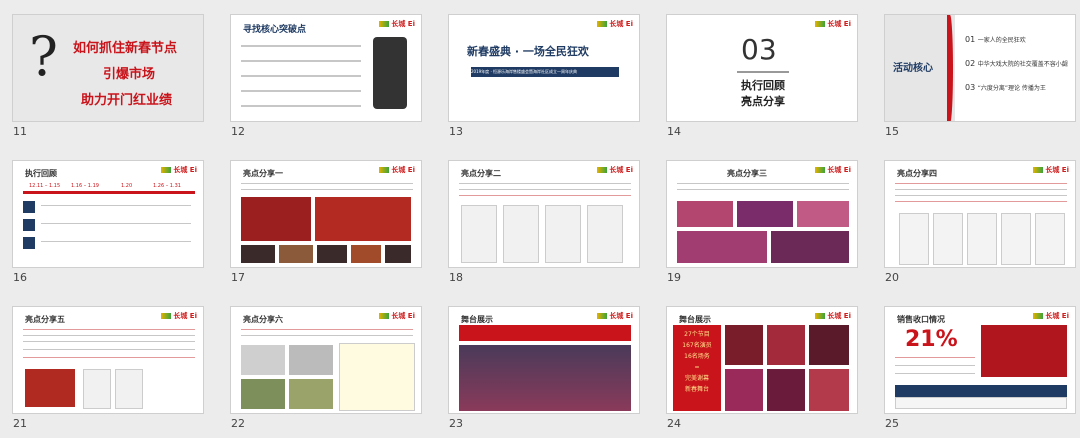 This screenshot has width=1080, height=438. Describe the element at coordinates (238, 423) in the screenshot. I see `slide-number: 22` at that location.